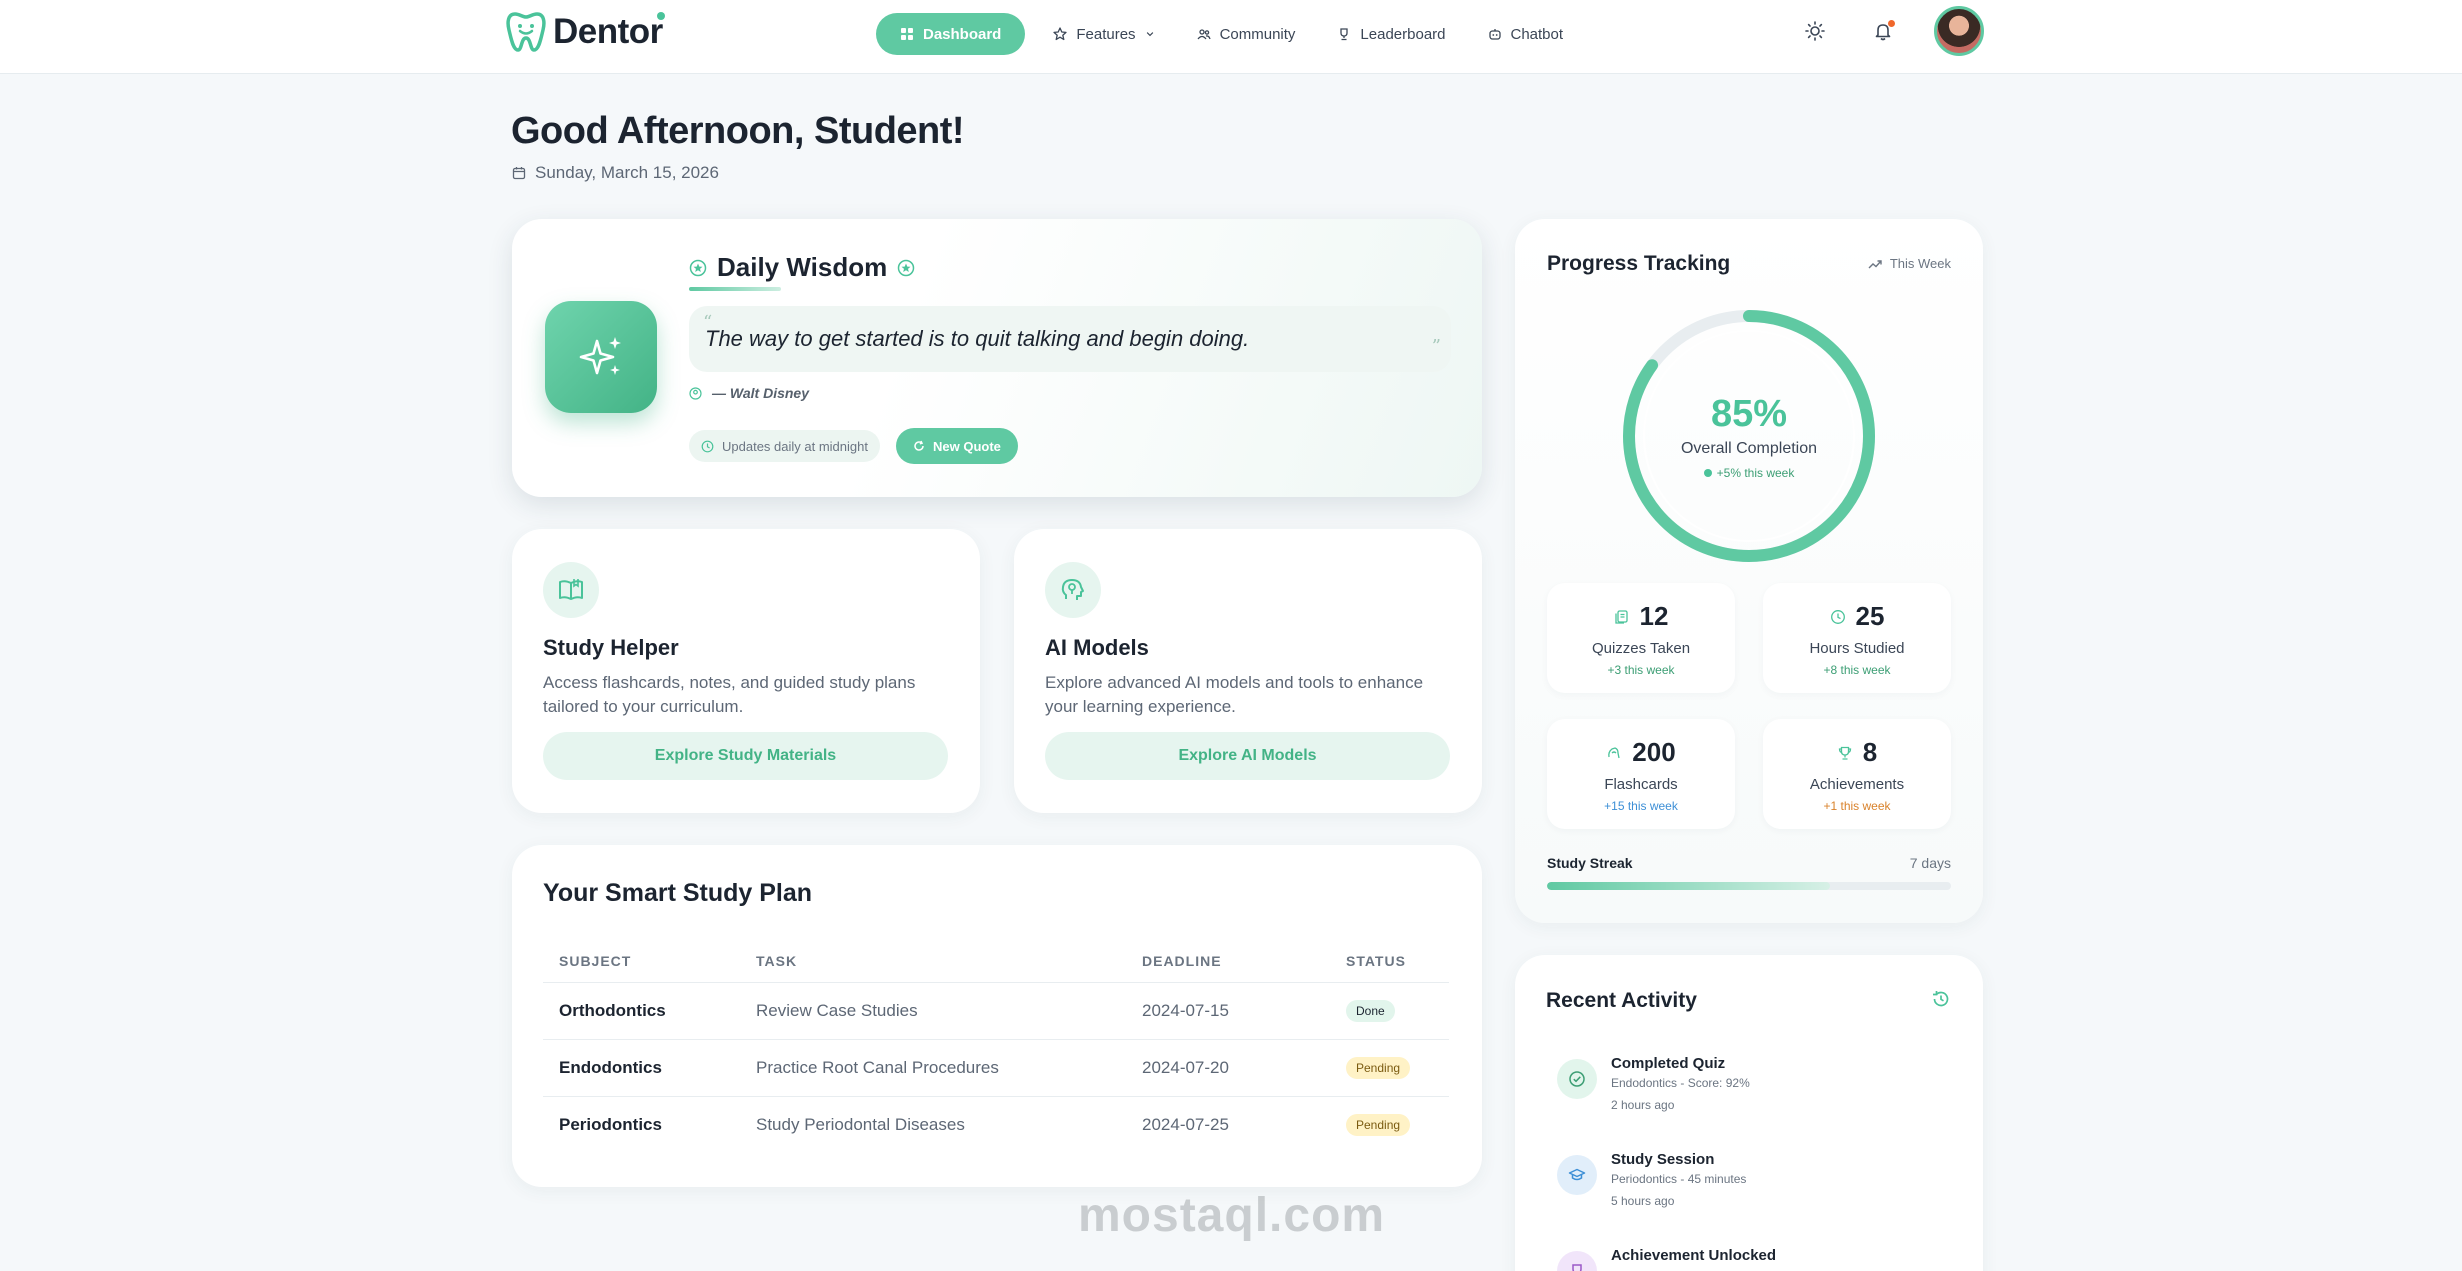 The width and height of the screenshot is (2462, 1271). I want to click on stat-label: Achievements, so click(1857, 784).